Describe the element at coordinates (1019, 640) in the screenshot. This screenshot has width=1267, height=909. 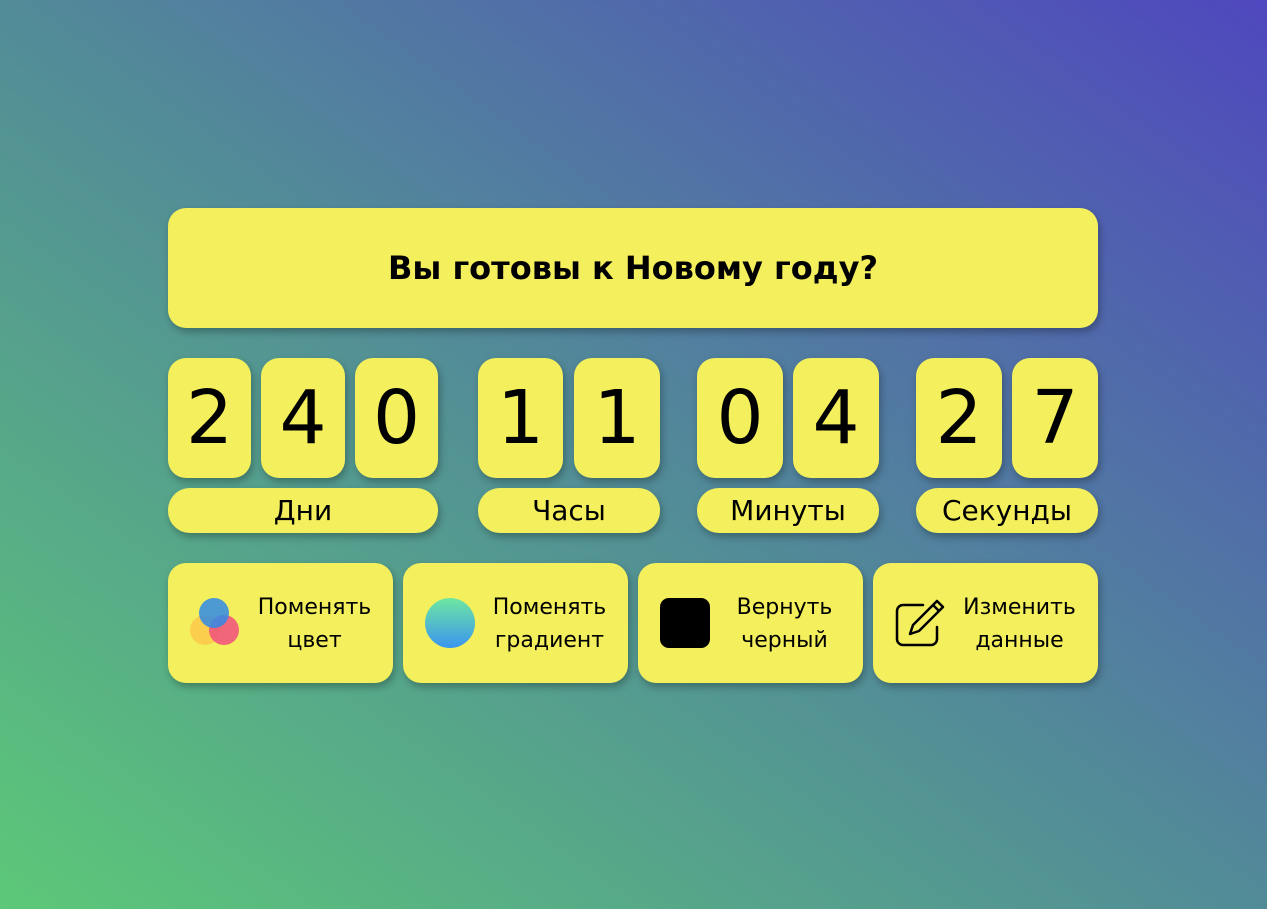
I see `button-label-line: данные` at that location.